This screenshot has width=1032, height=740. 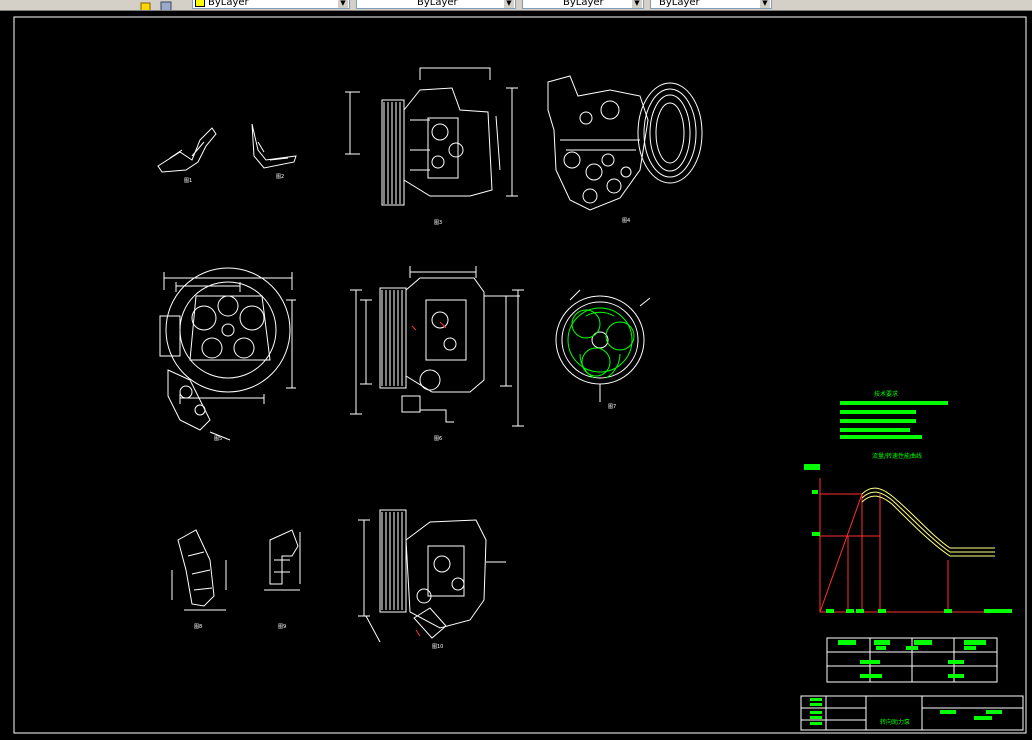 What do you see at coordinates (711, 4) in the screenshot?
I see `plotstyle-control-combo: ByLayer ▼` at bounding box center [711, 4].